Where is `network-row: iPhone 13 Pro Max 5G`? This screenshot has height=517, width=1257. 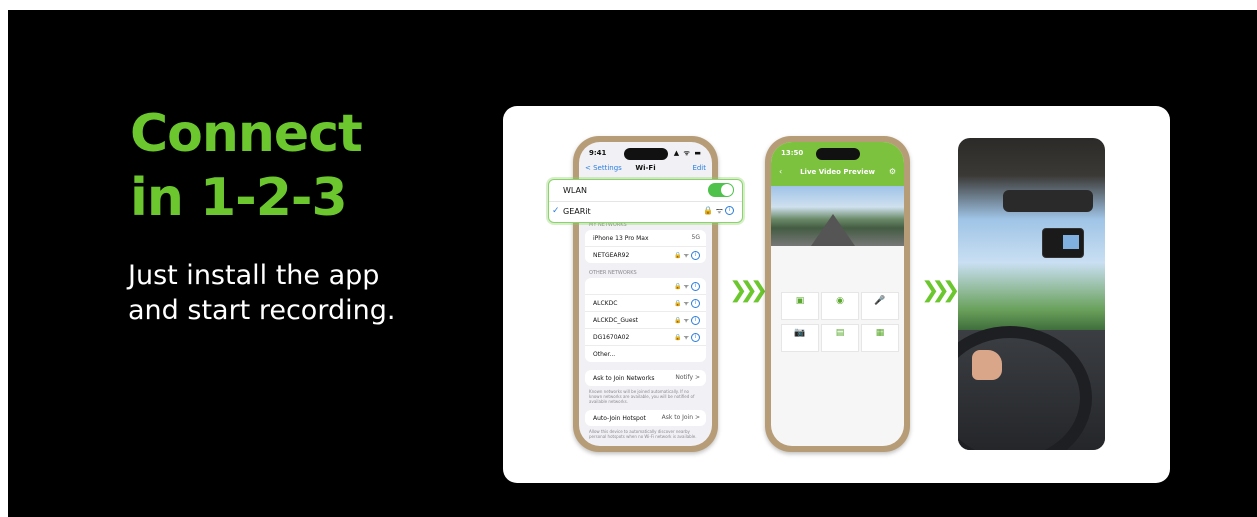
network-row: iPhone 13 Pro Max 5G is located at coordinates (645, 238).